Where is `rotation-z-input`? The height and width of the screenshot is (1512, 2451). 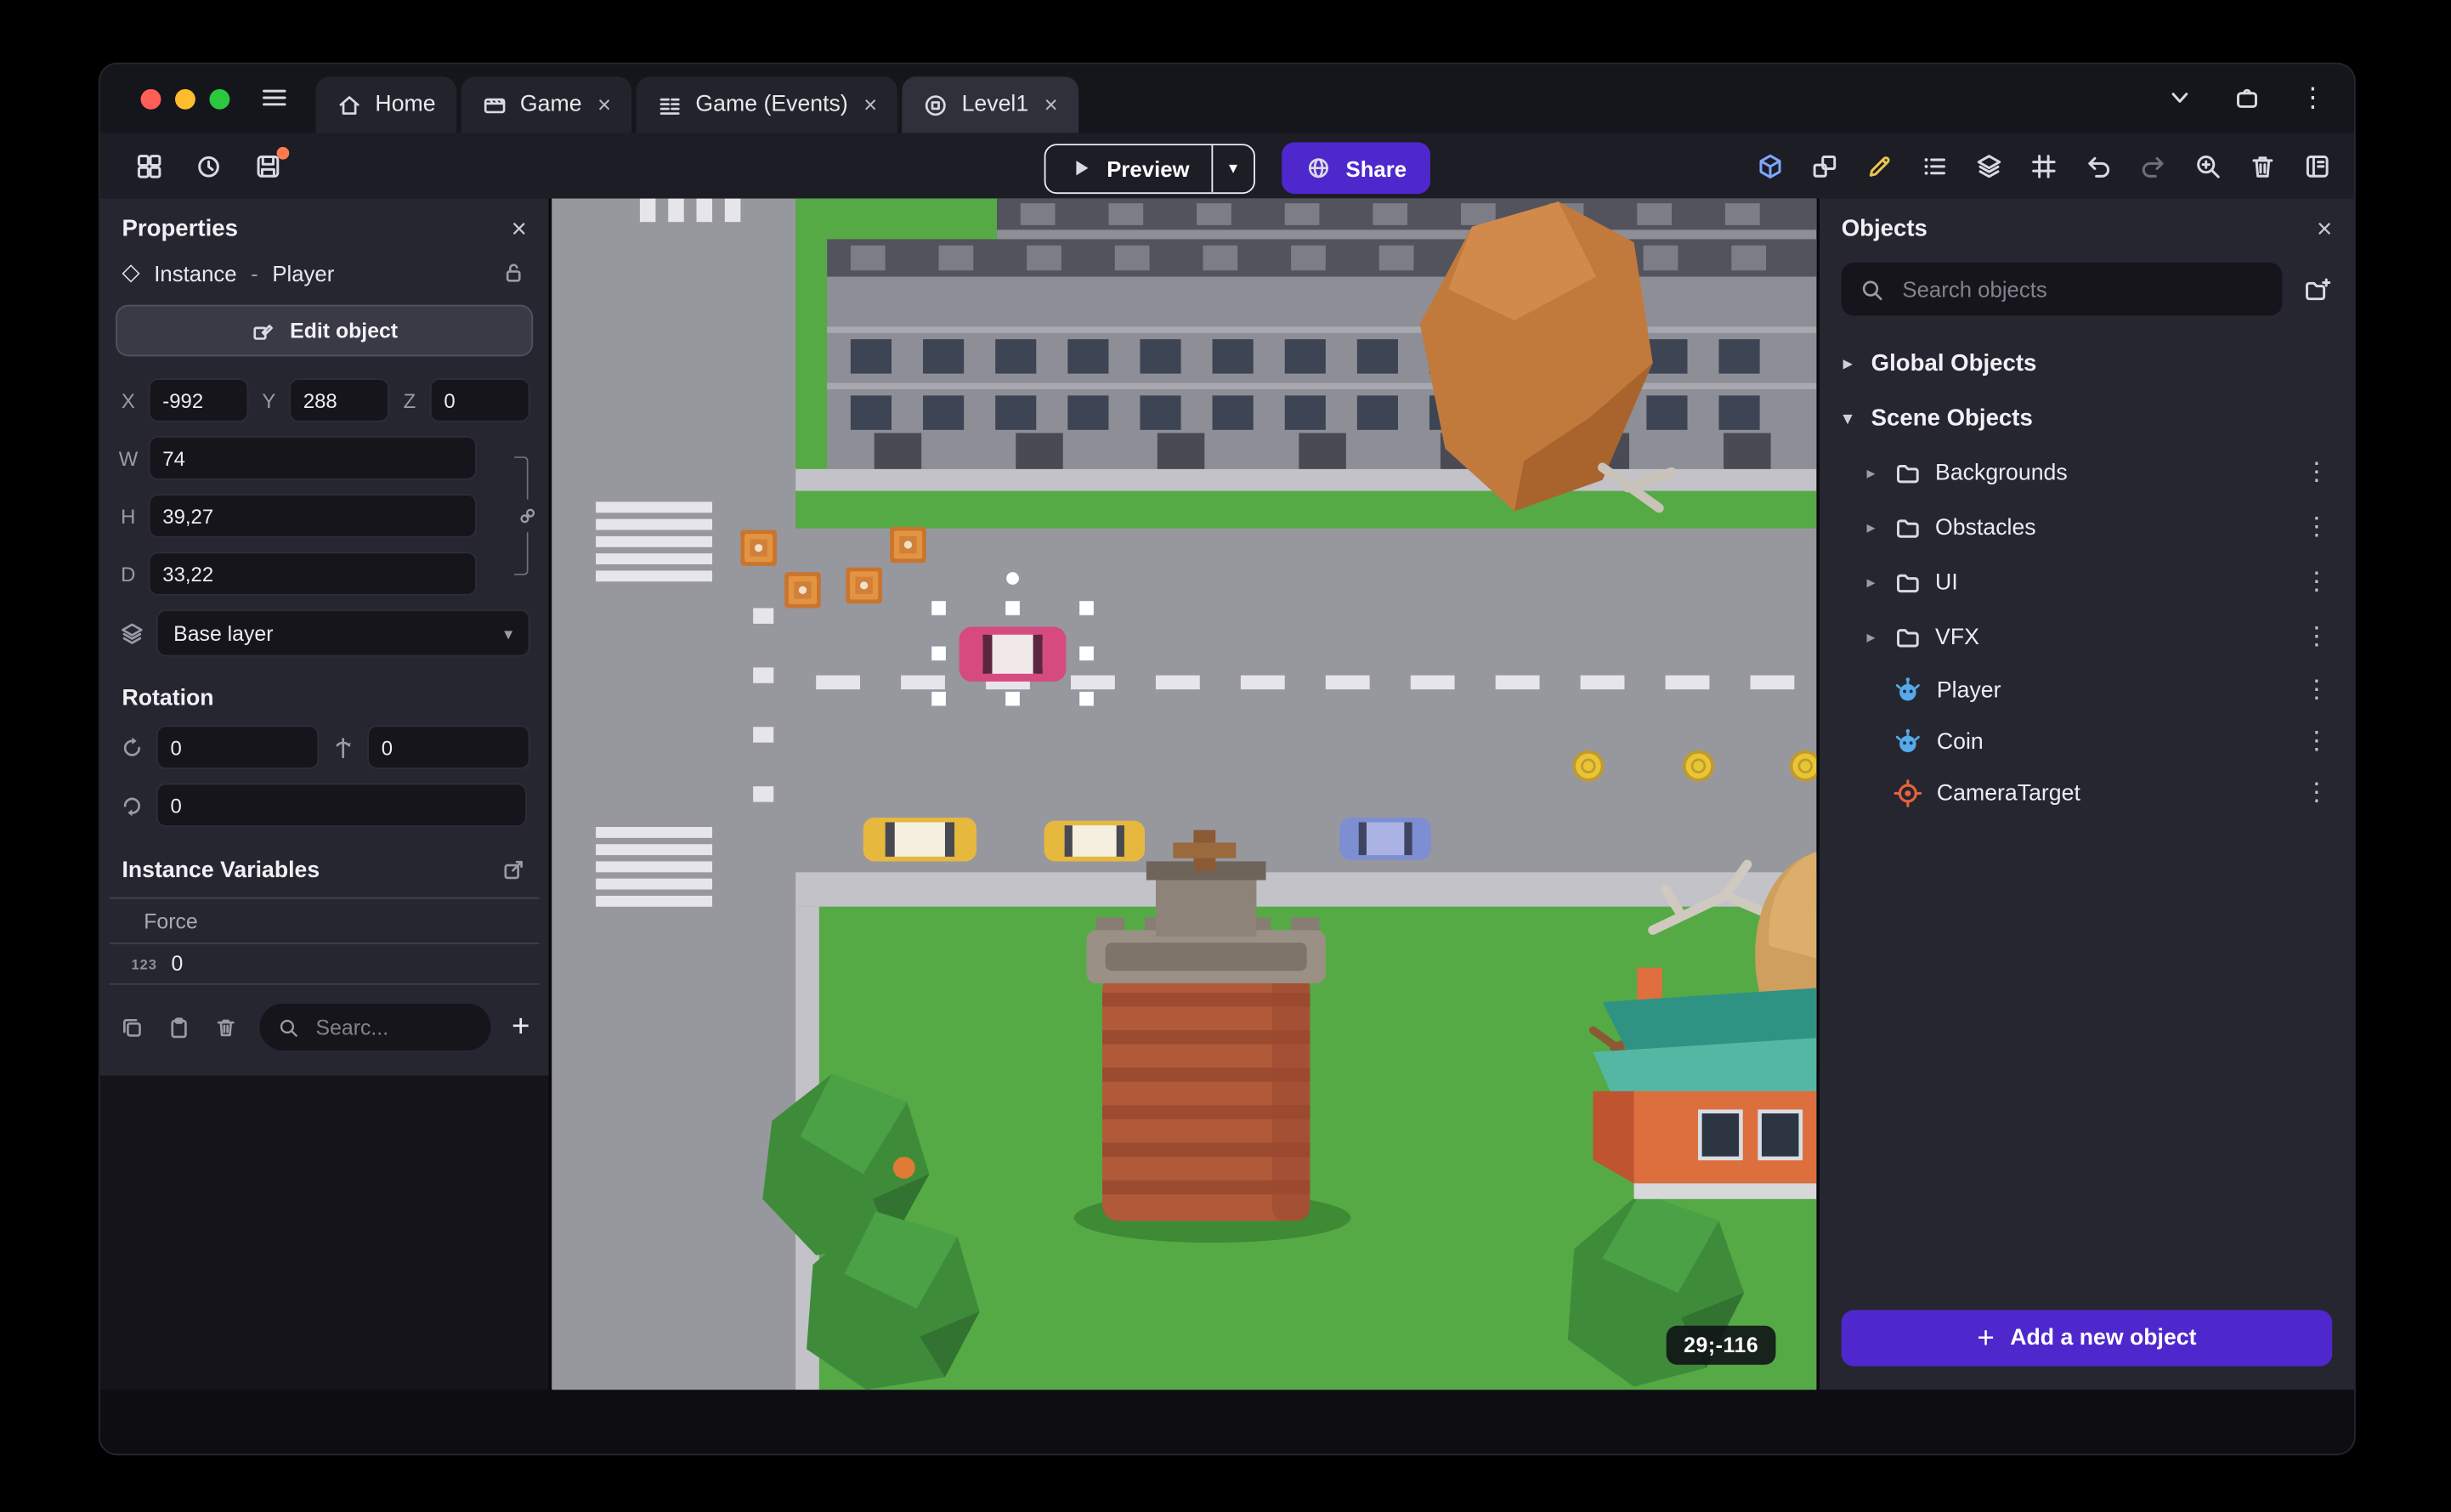
rotation-z-input is located at coordinates (341, 805).